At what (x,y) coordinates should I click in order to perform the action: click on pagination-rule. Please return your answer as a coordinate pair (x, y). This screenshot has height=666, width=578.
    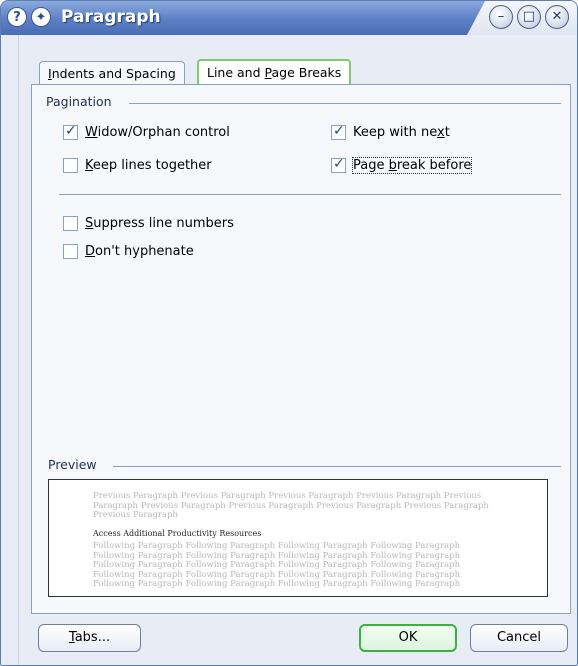
    Looking at the image, I should click on (345, 103).